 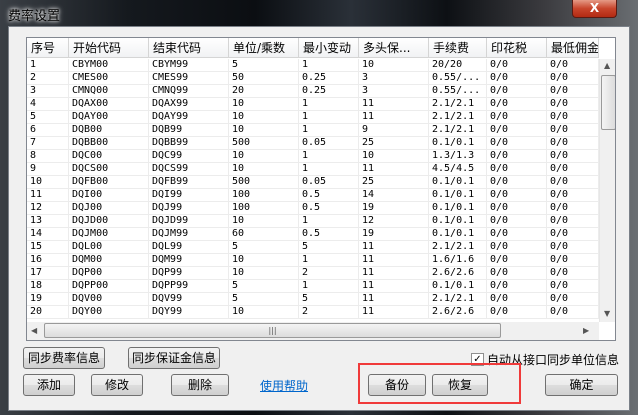 What do you see at coordinates (189, 117) in the screenshot?
I see `table-cell: DQAY99` at bounding box center [189, 117].